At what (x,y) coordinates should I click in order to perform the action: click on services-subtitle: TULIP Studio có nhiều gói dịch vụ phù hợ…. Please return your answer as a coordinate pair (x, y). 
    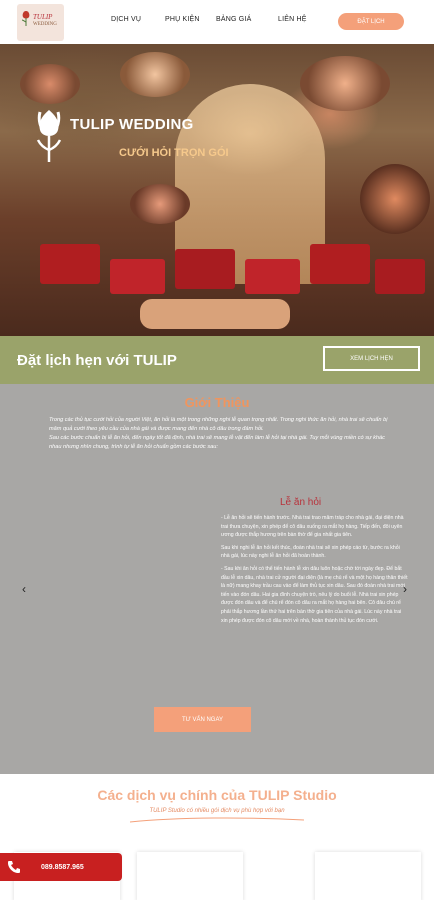
    Looking at the image, I should click on (217, 811).